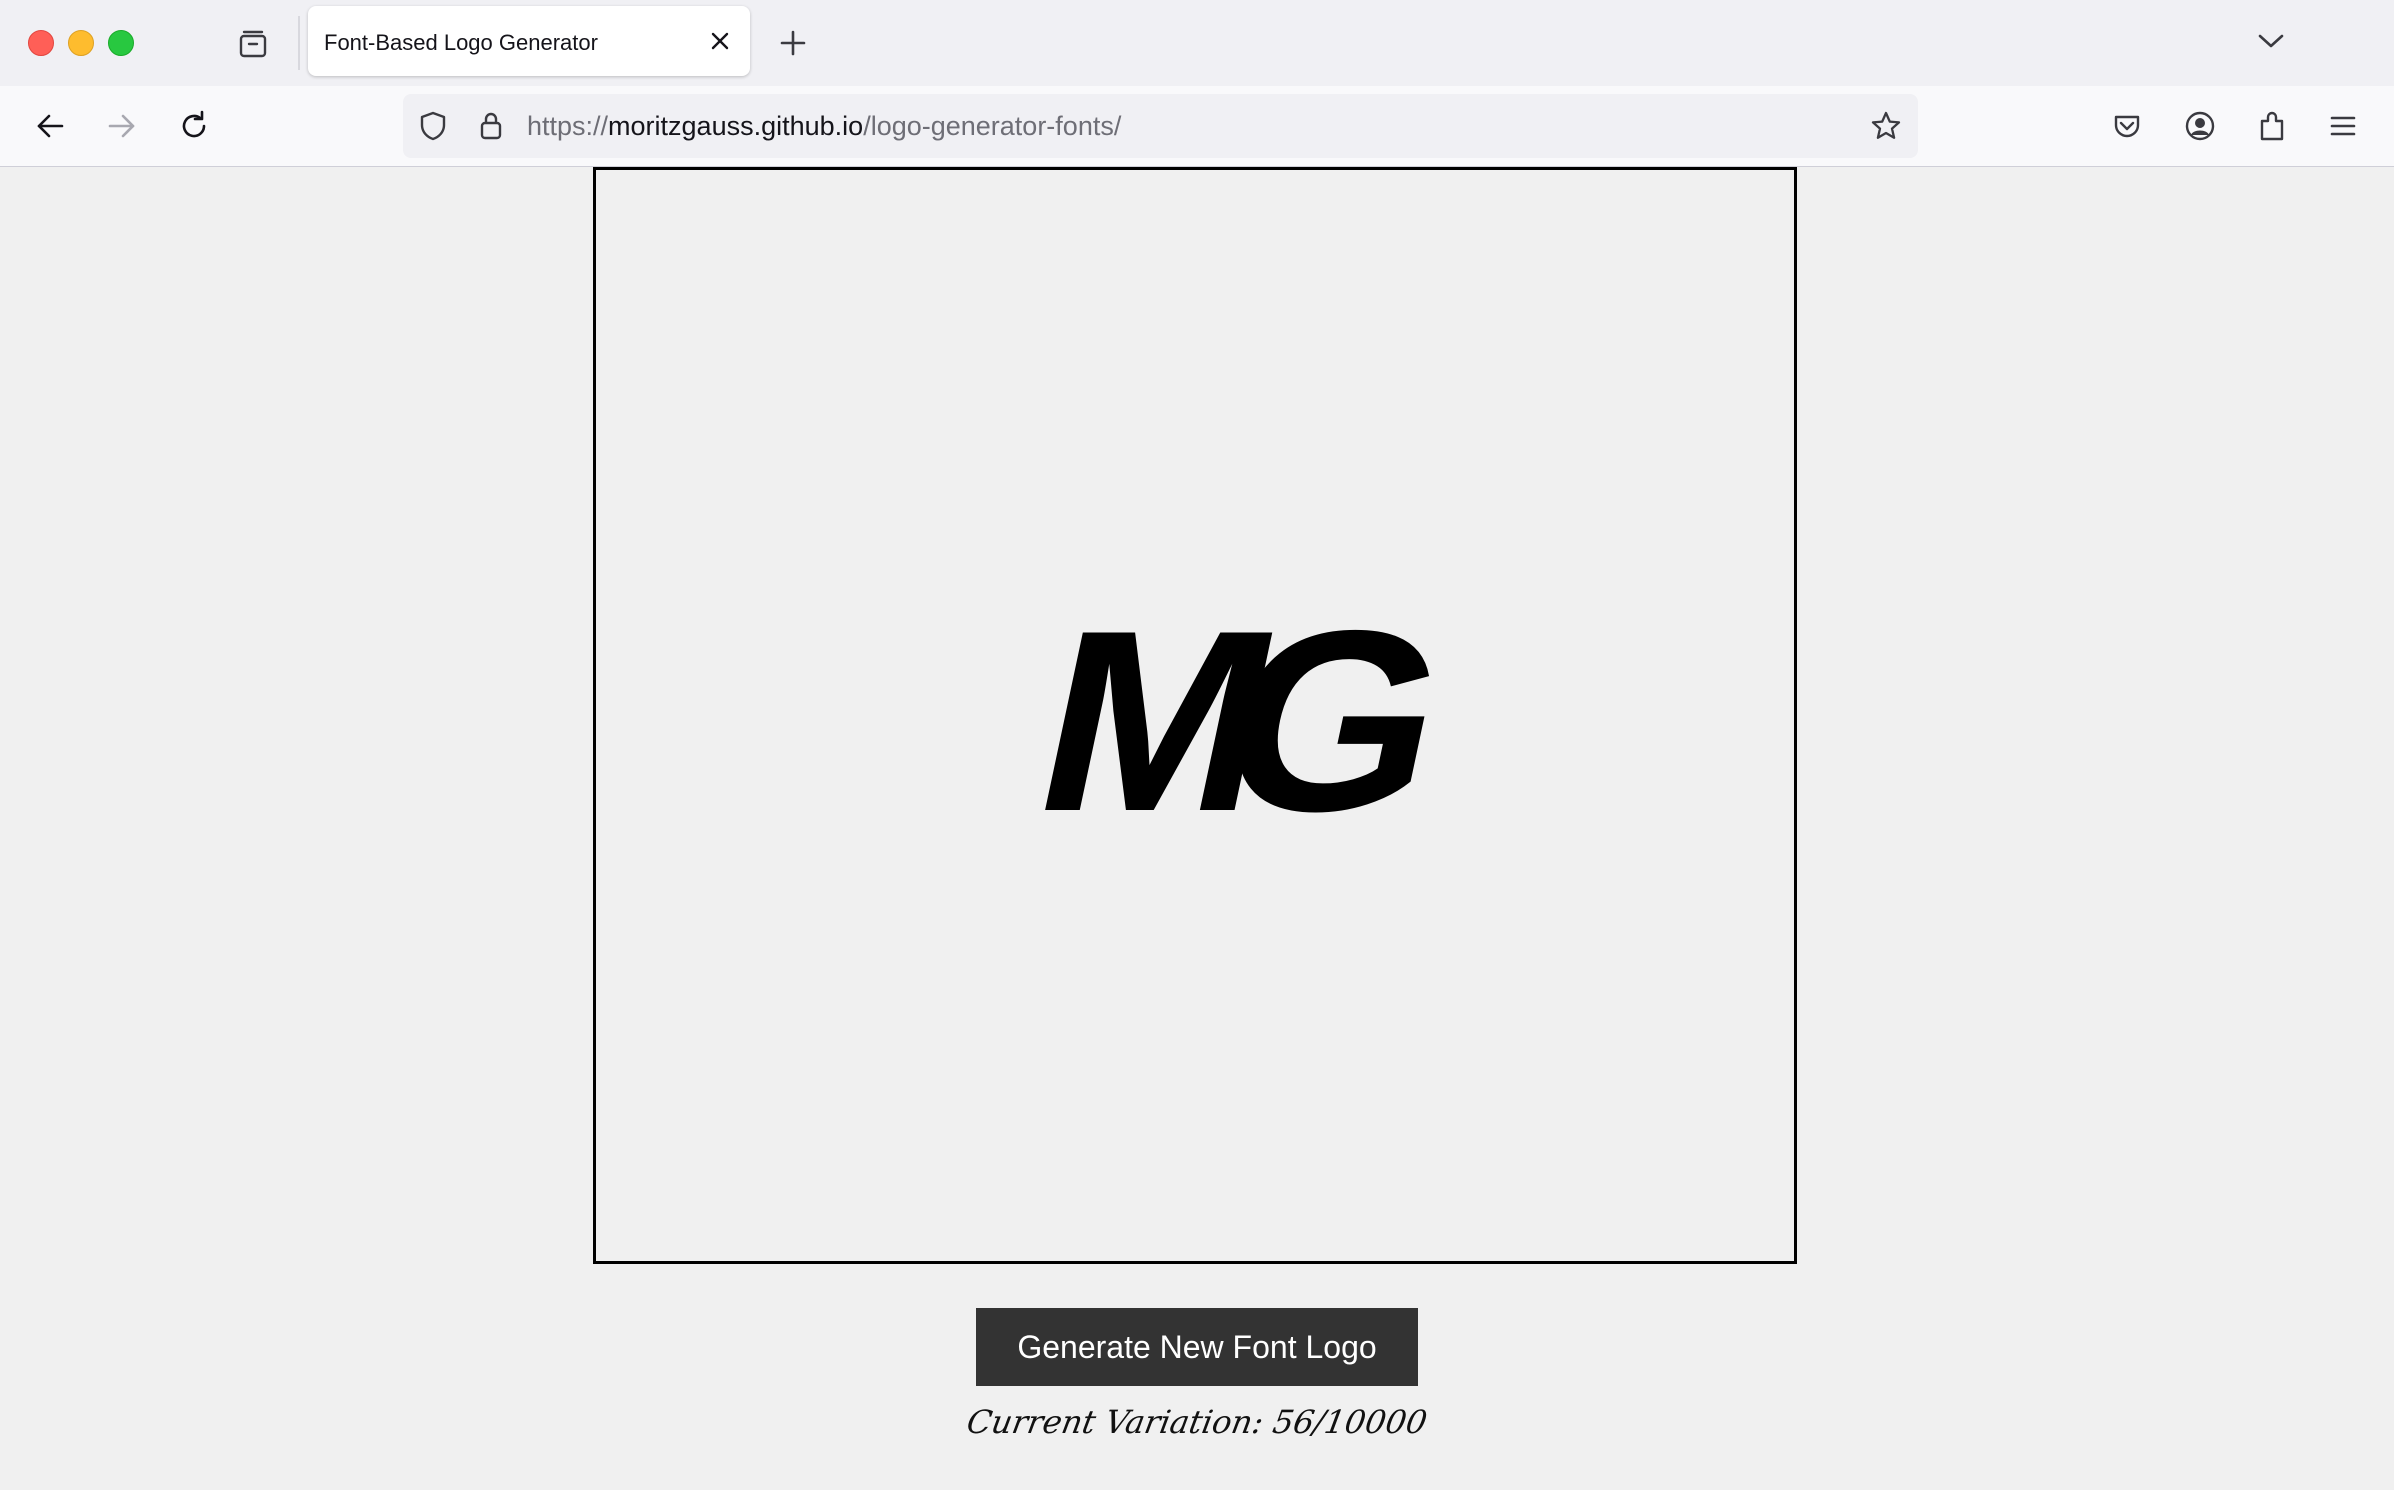 Image resolution: width=2394 pixels, height=1490 pixels. I want to click on menu-icon, so click(2343, 126).